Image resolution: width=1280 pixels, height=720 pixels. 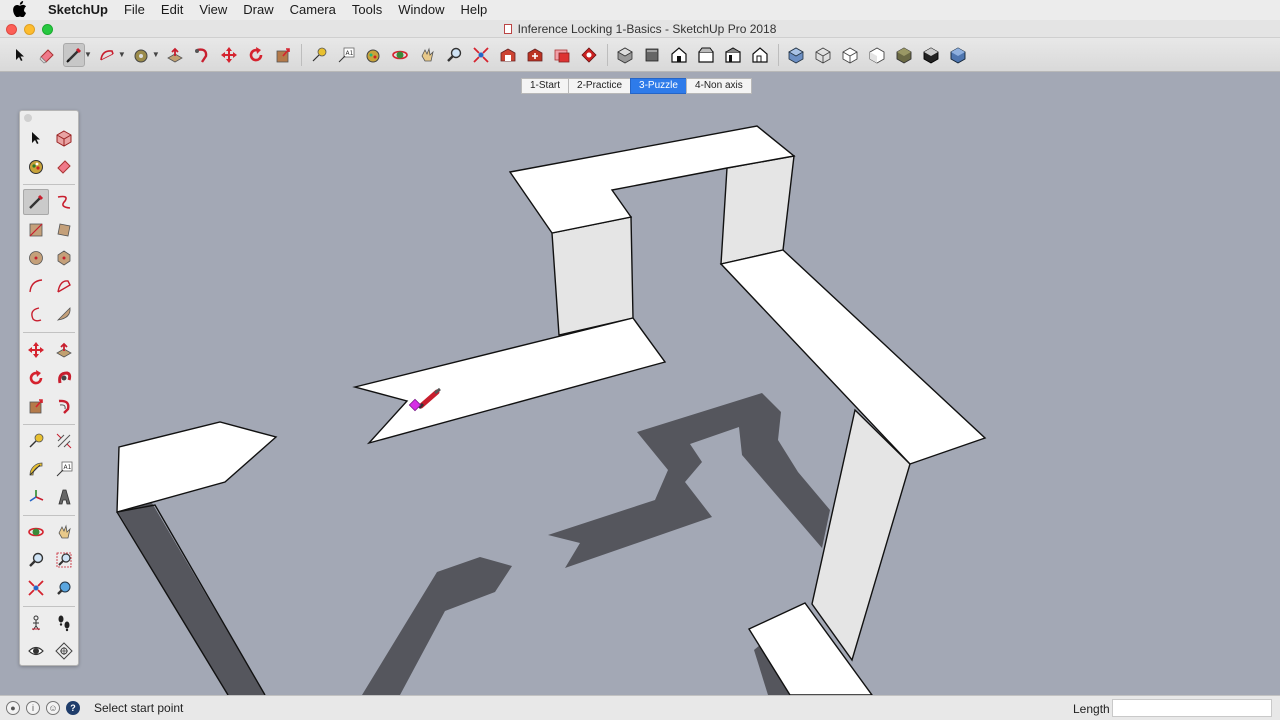 I want to click on follow-me-icon, so click(x=202, y=55).